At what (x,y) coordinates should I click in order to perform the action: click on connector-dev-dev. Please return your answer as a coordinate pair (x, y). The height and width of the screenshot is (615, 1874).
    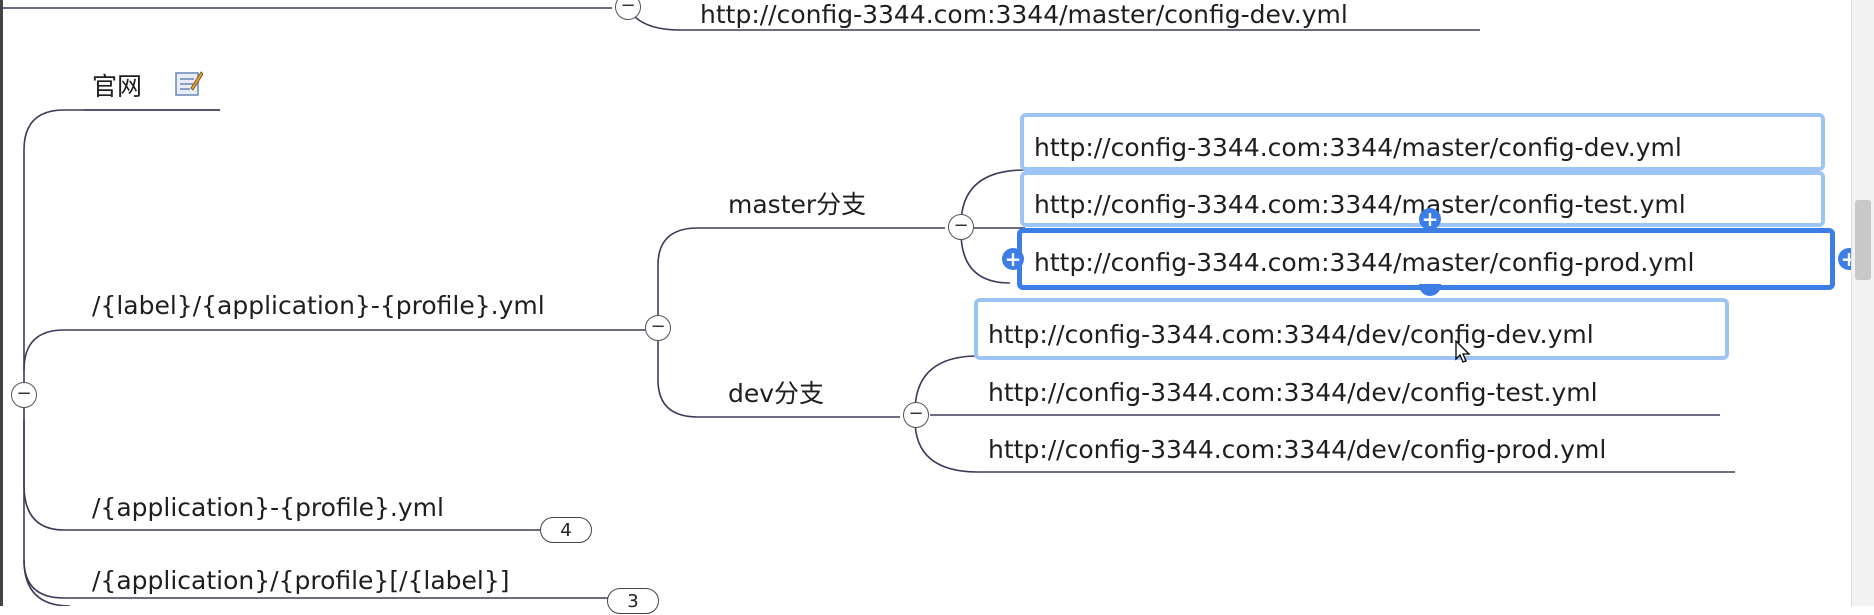
    Looking at the image, I should click on (946, 384).